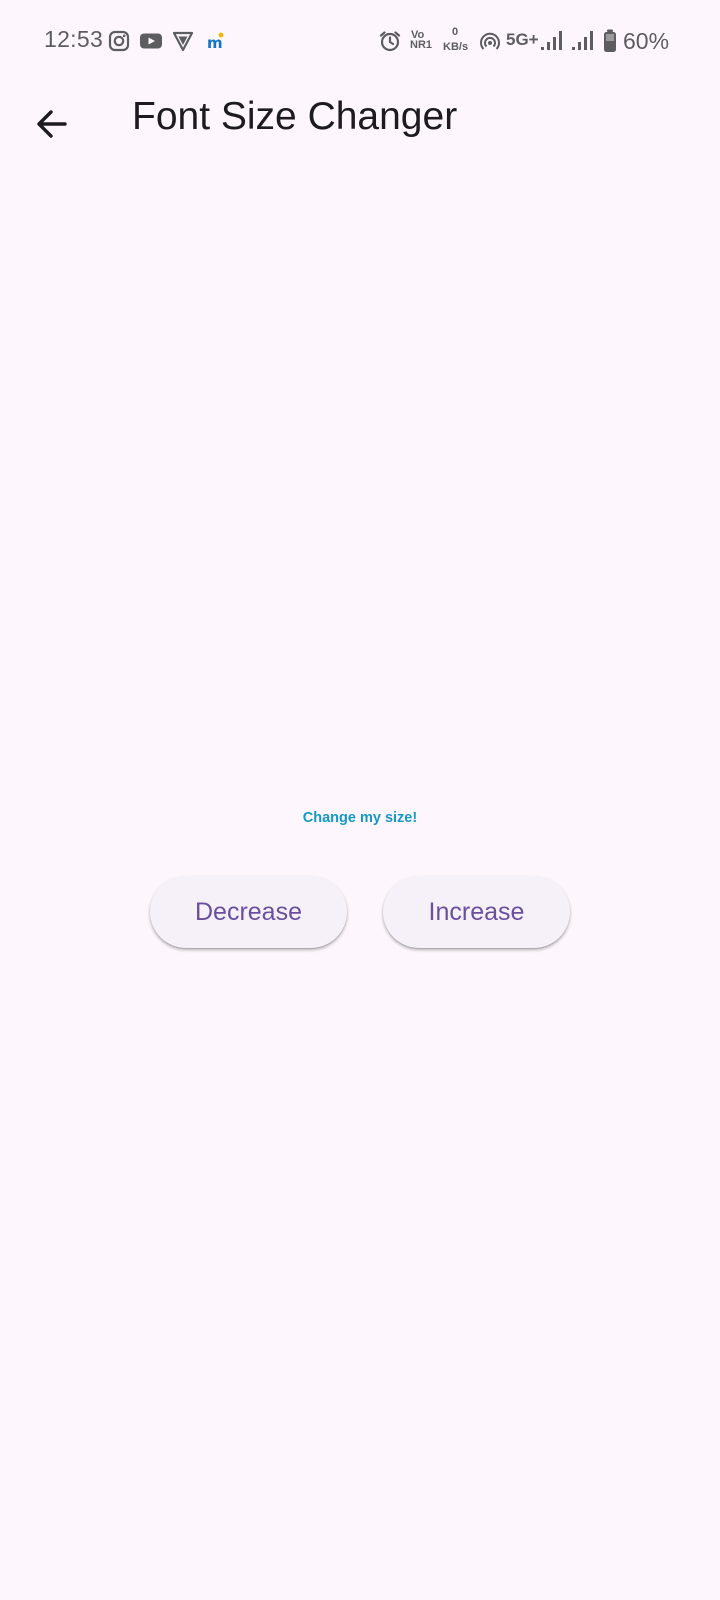  I want to click on decrease-button: Decrease, so click(248, 912).